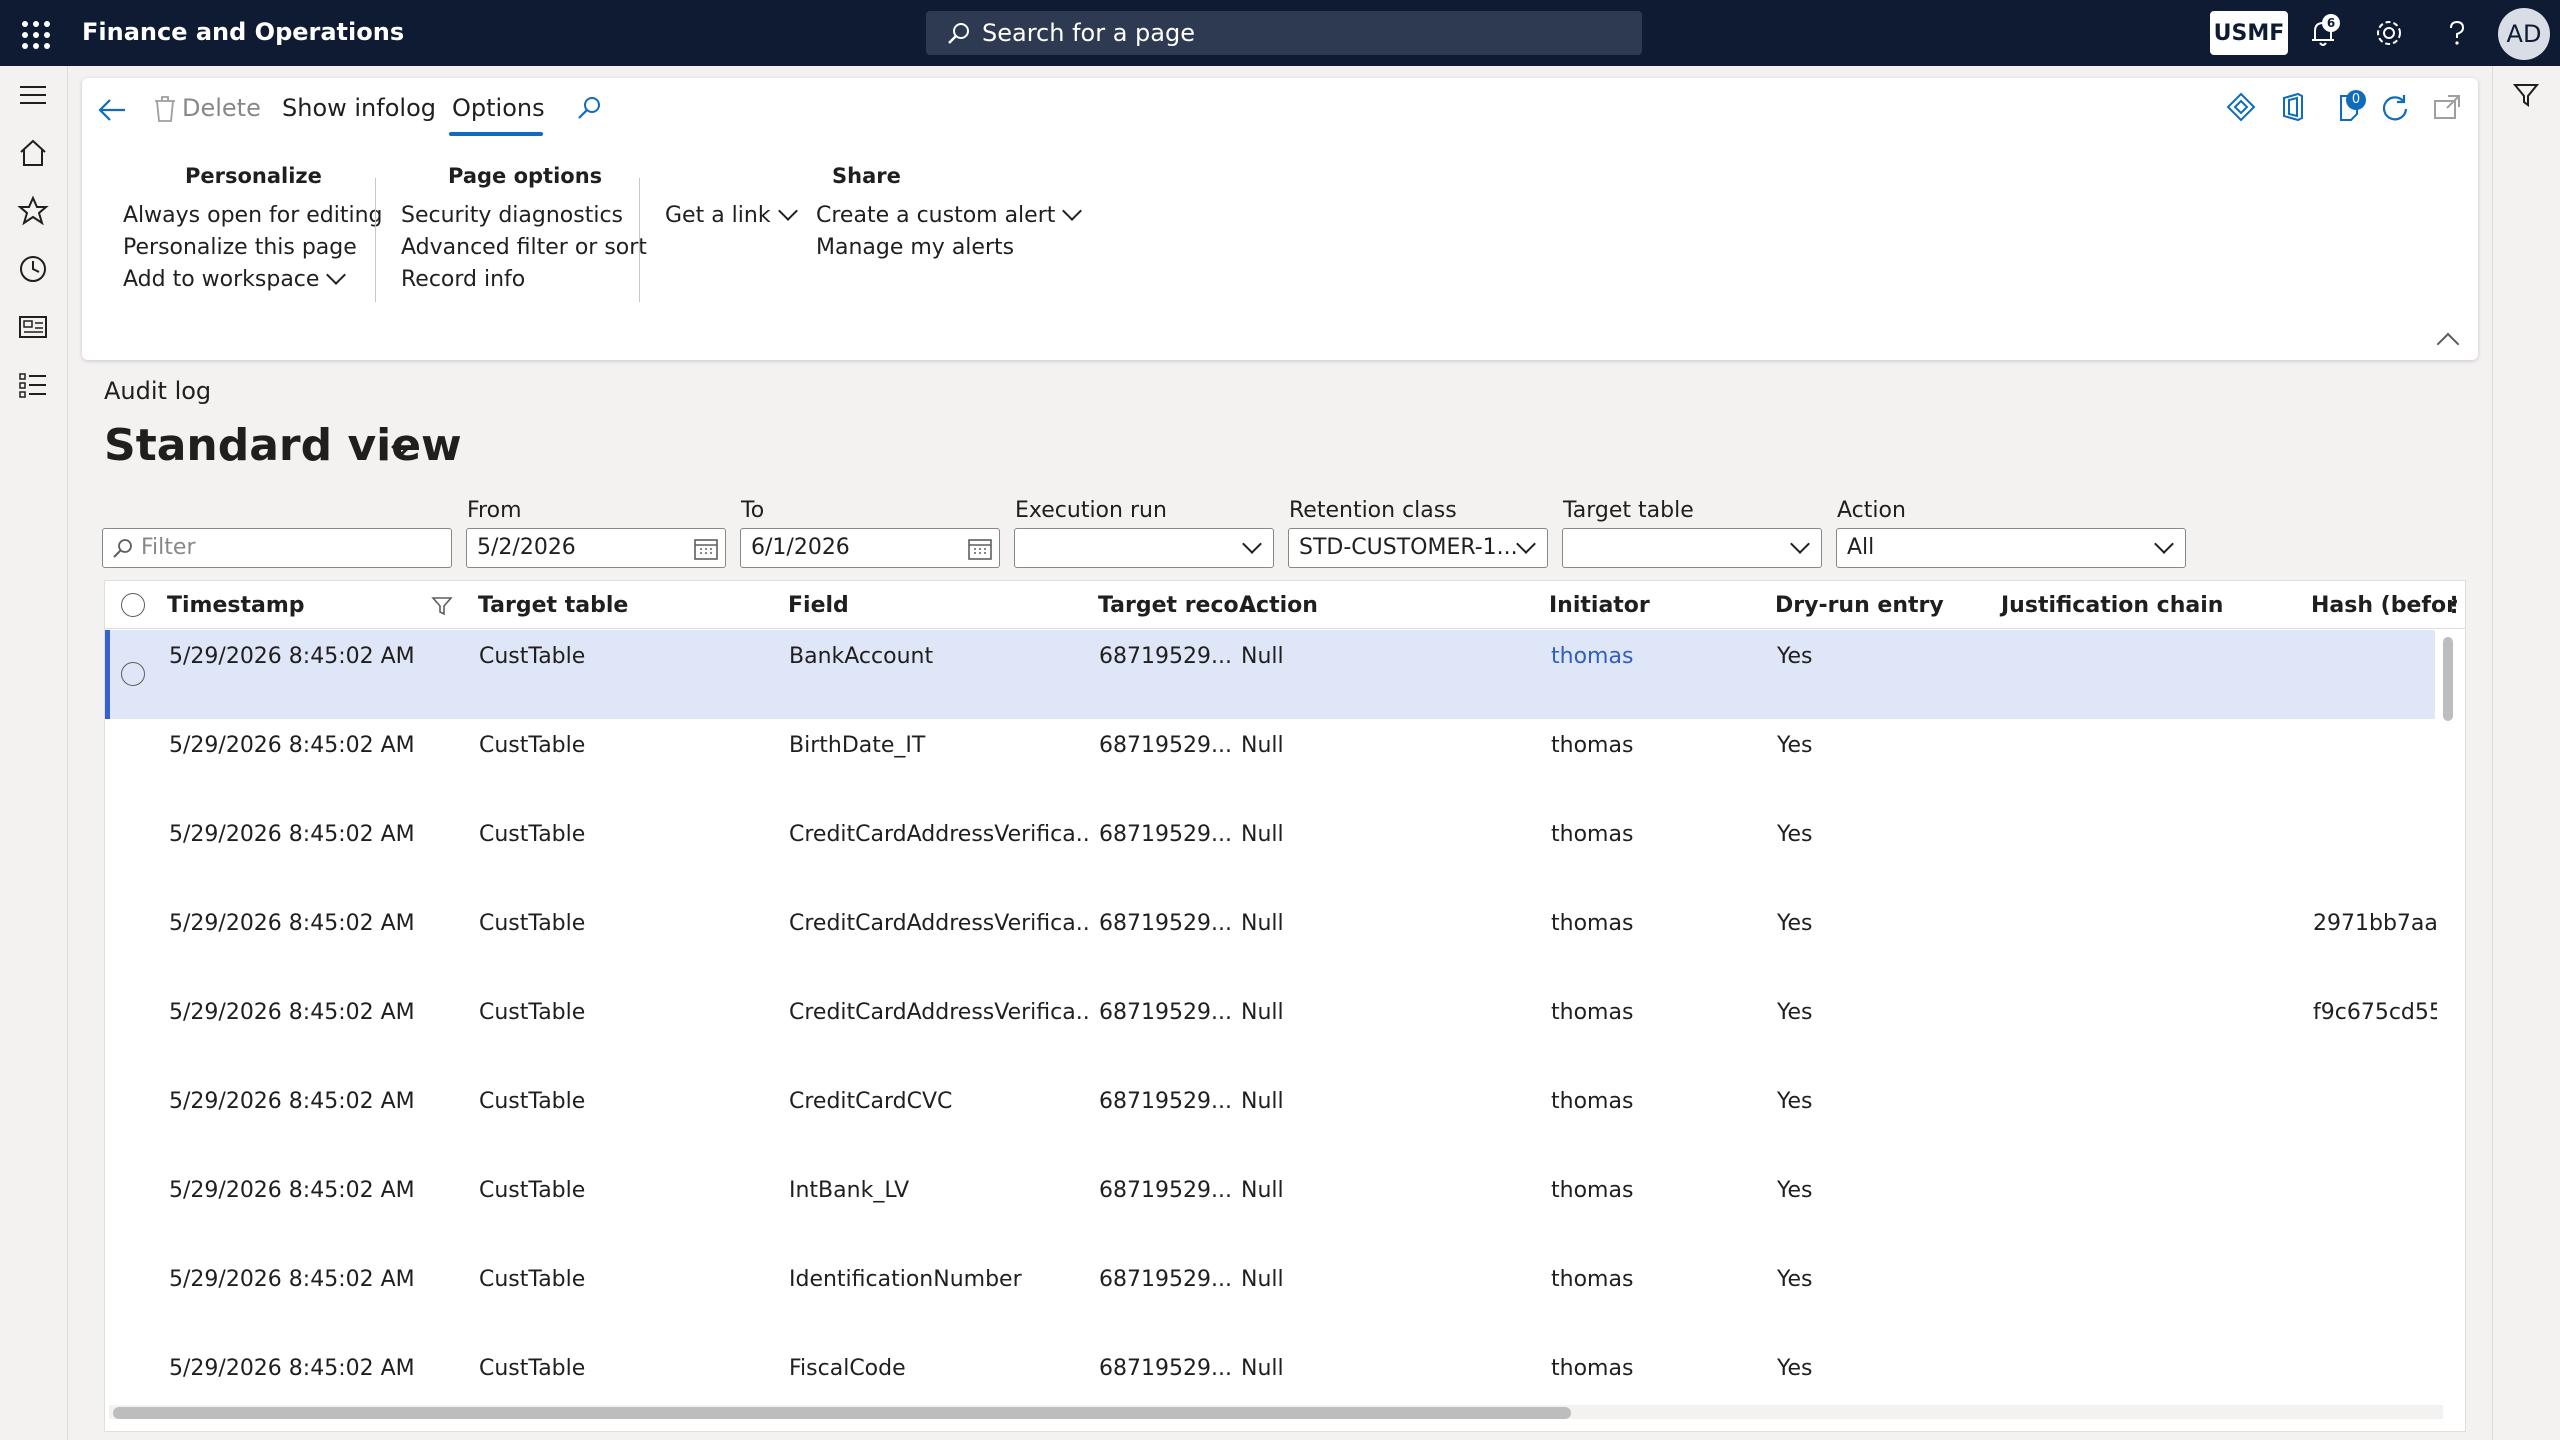  Describe the element at coordinates (221, 279) in the screenshot. I see `add-to-workspace-label: Add to workspace` at that location.